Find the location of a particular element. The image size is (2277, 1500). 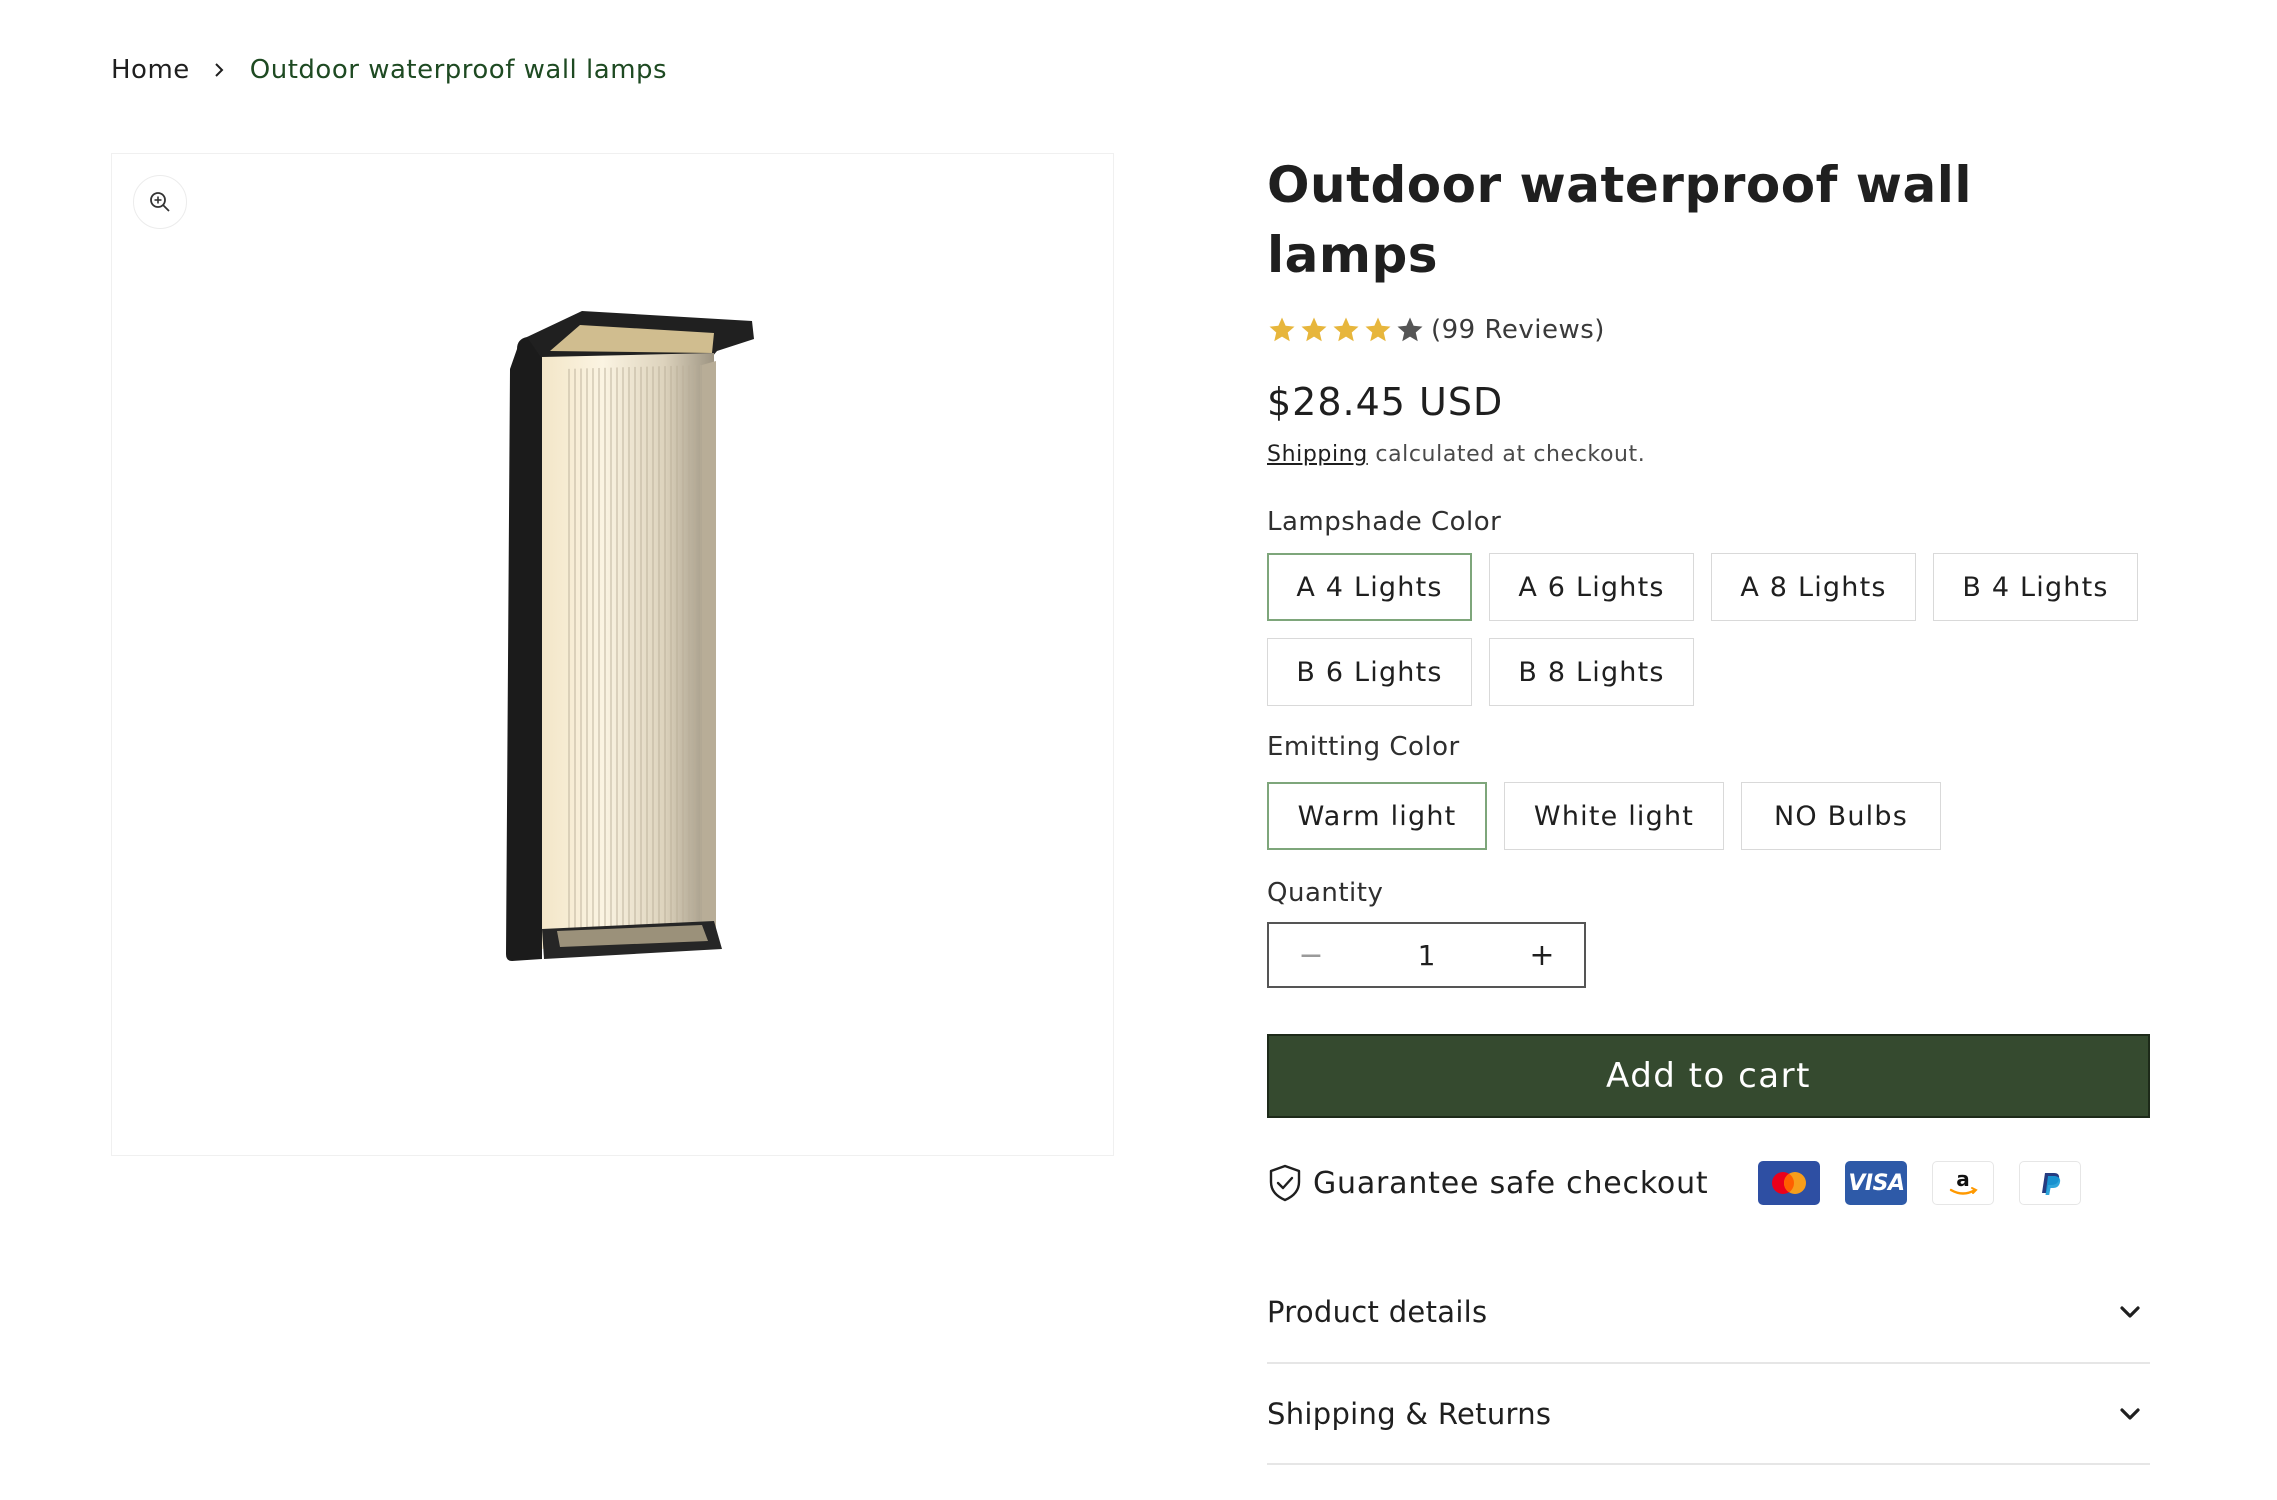

shipping-link: Shipping is located at coordinates (1317, 454).